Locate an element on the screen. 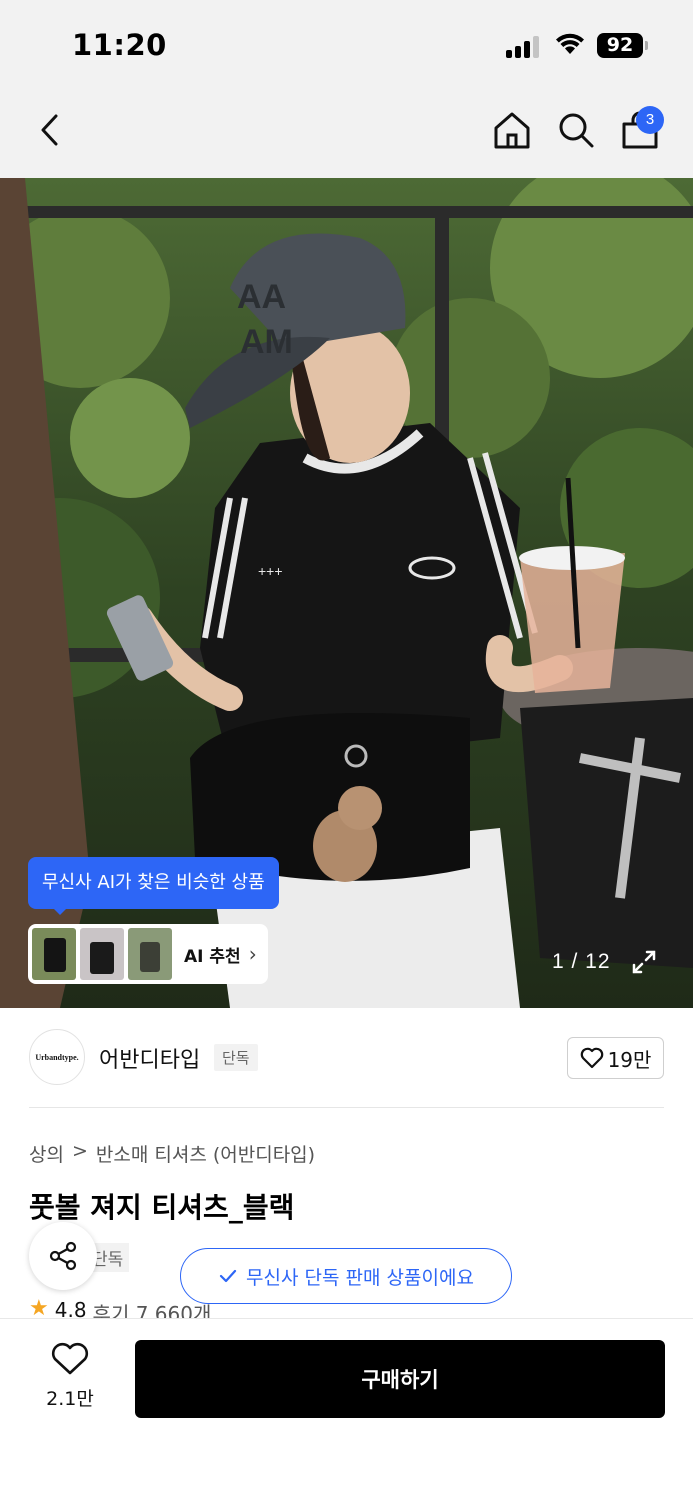 The image size is (693, 1500). exclusive-notice-text: 무신사 단독 판매 상품이에요 is located at coordinates (360, 1277).